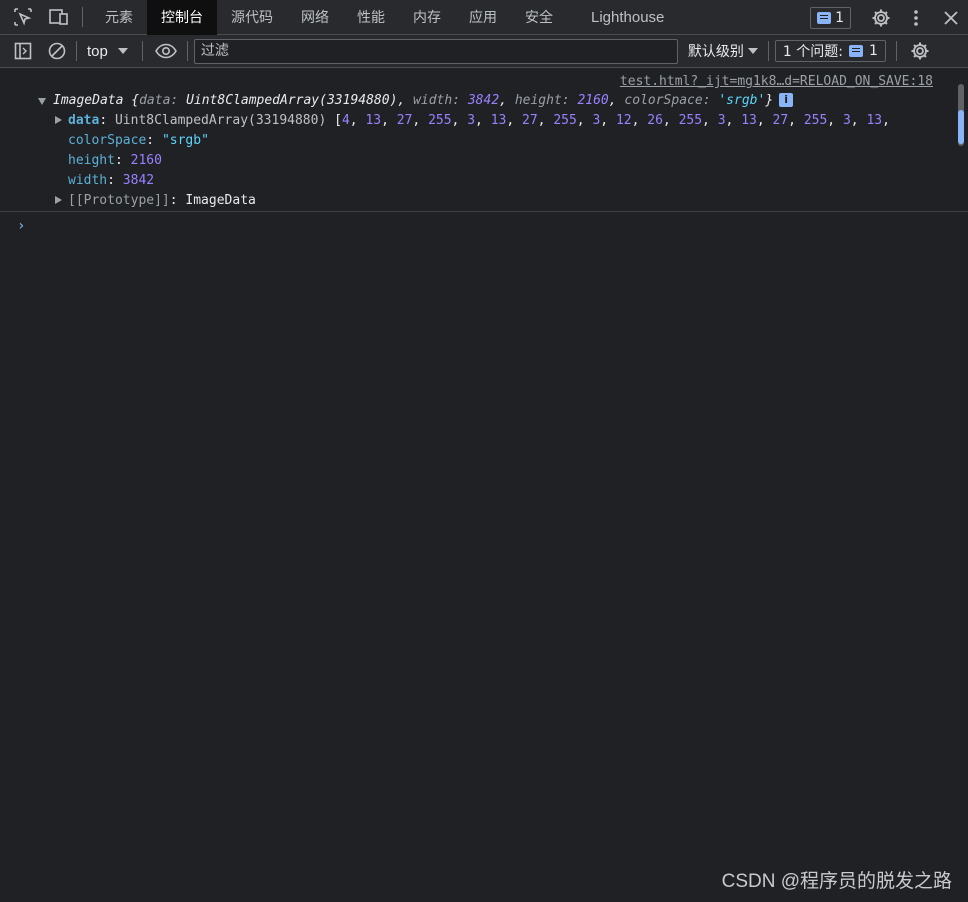  What do you see at coordinates (84, 120) in the screenshot?
I see `prop-data-key: data` at bounding box center [84, 120].